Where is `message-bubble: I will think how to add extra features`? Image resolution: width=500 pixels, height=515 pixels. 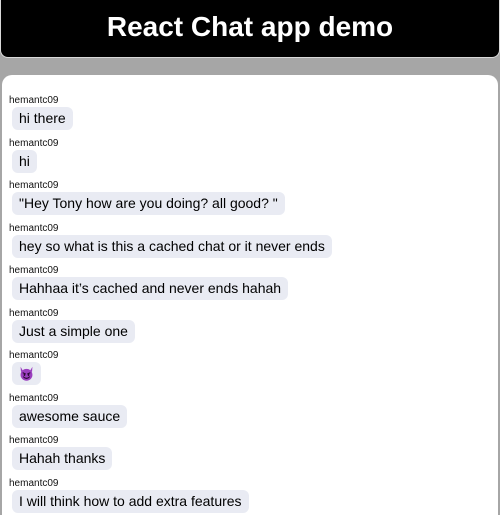
message-bubble: I will think how to add extra features is located at coordinates (130, 501).